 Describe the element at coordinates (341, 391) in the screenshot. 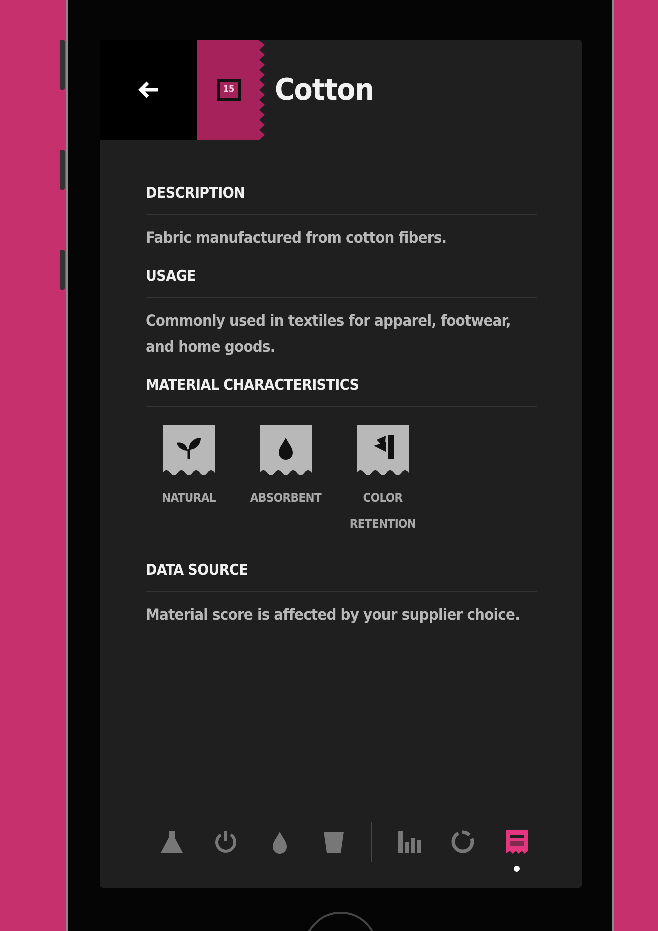

I see `section-heading: MATERIAL CHARACTERISTICS` at that location.